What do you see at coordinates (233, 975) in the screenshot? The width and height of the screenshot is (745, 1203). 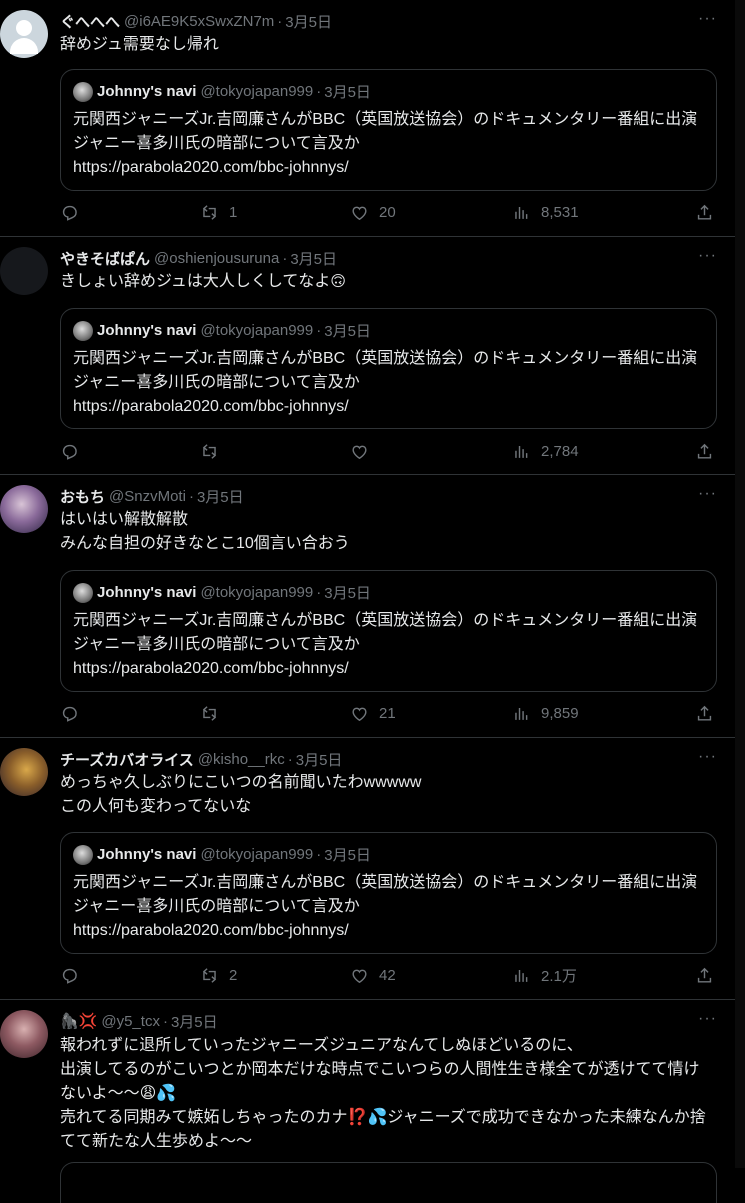 I see `retweet-count: 2` at bounding box center [233, 975].